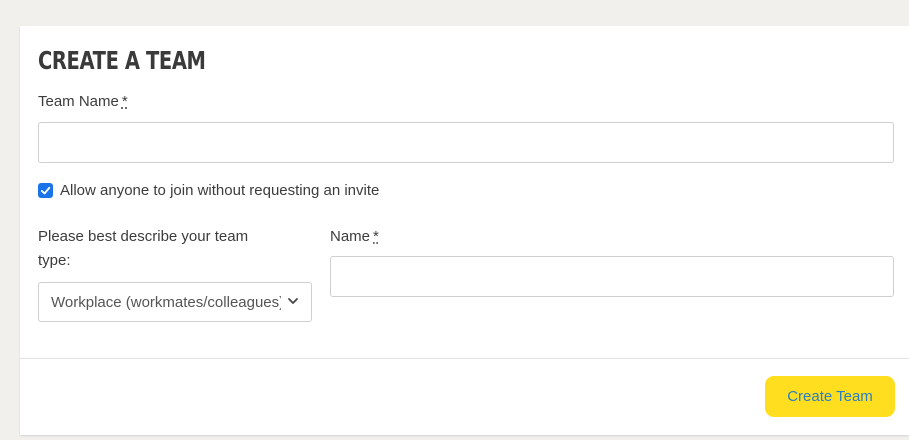 The width and height of the screenshot is (909, 440). I want to click on name-input, so click(612, 276).